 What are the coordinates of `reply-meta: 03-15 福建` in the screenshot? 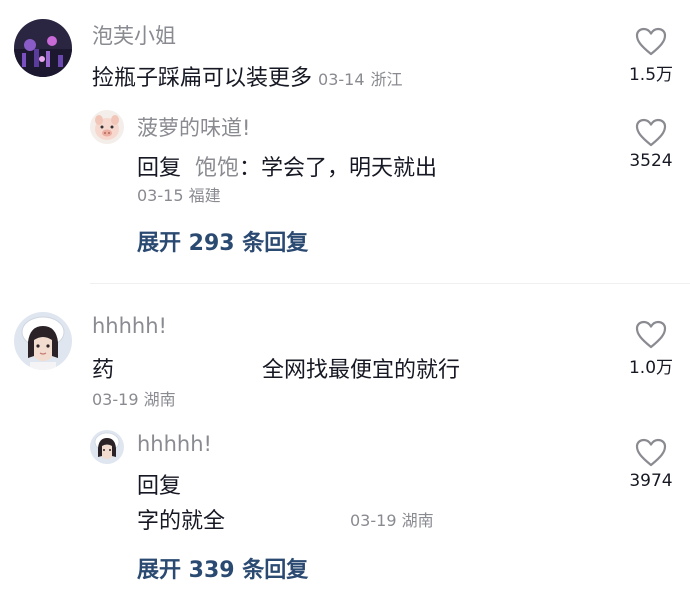 It's located at (179, 194).